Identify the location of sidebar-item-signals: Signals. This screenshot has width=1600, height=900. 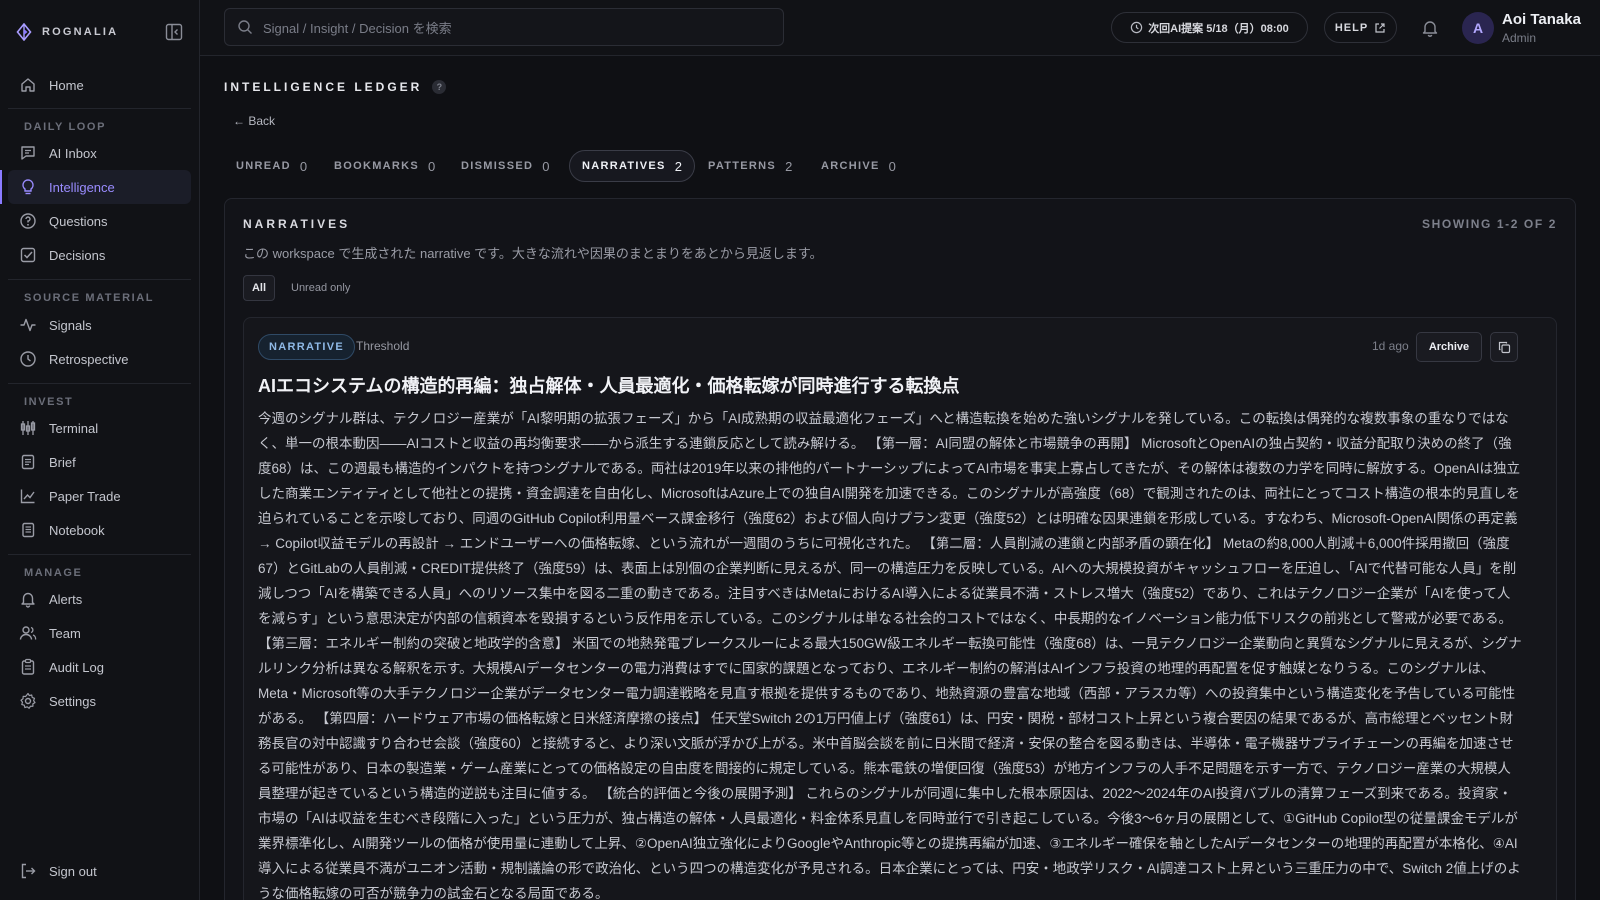
(99, 325).